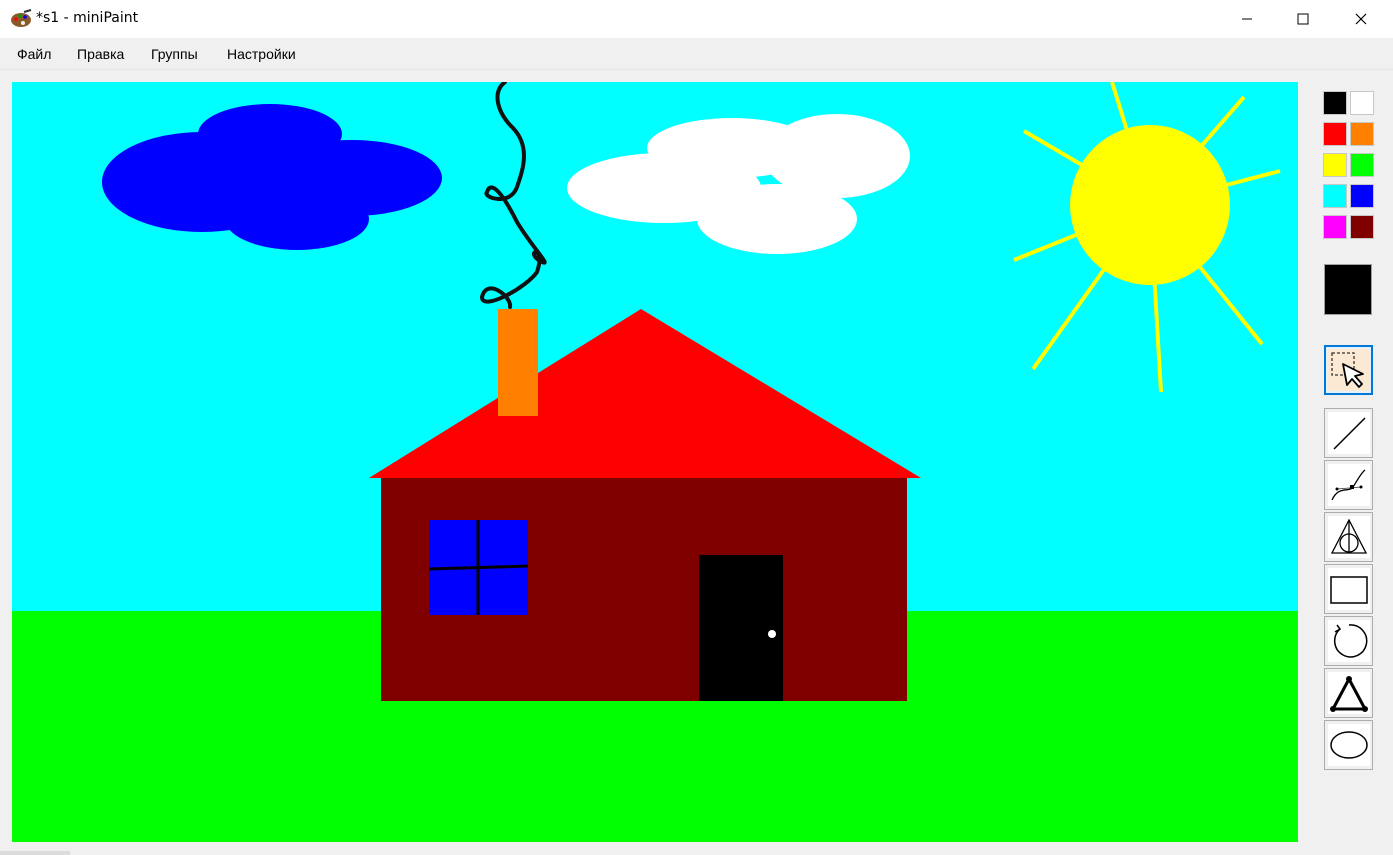  I want to click on chimney, so click(518, 362).